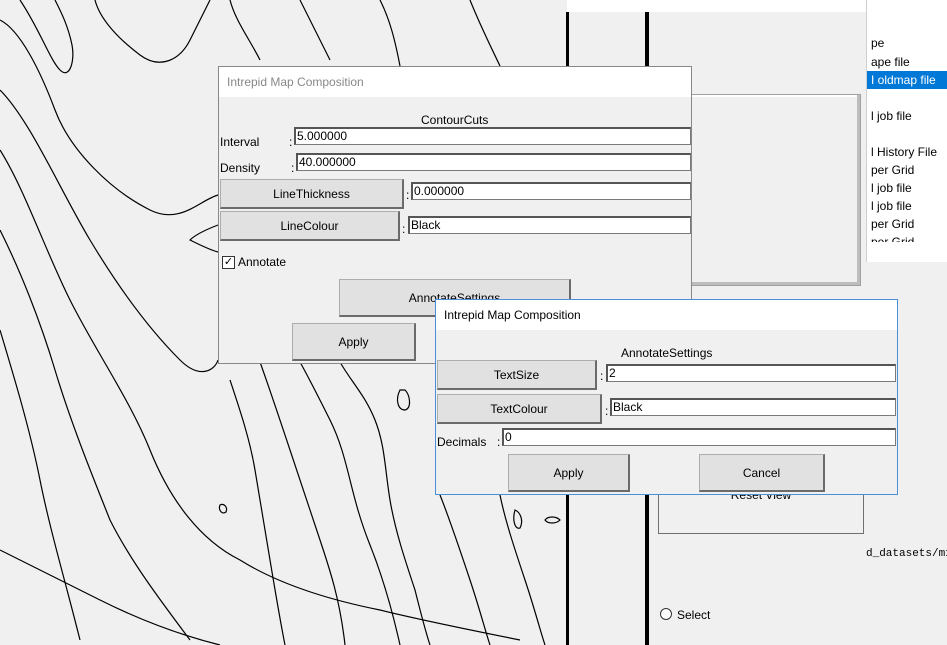  What do you see at coordinates (462, 442) in the screenshot?
I see `decimals-label: Decimals` at bounding box center [462, 442].